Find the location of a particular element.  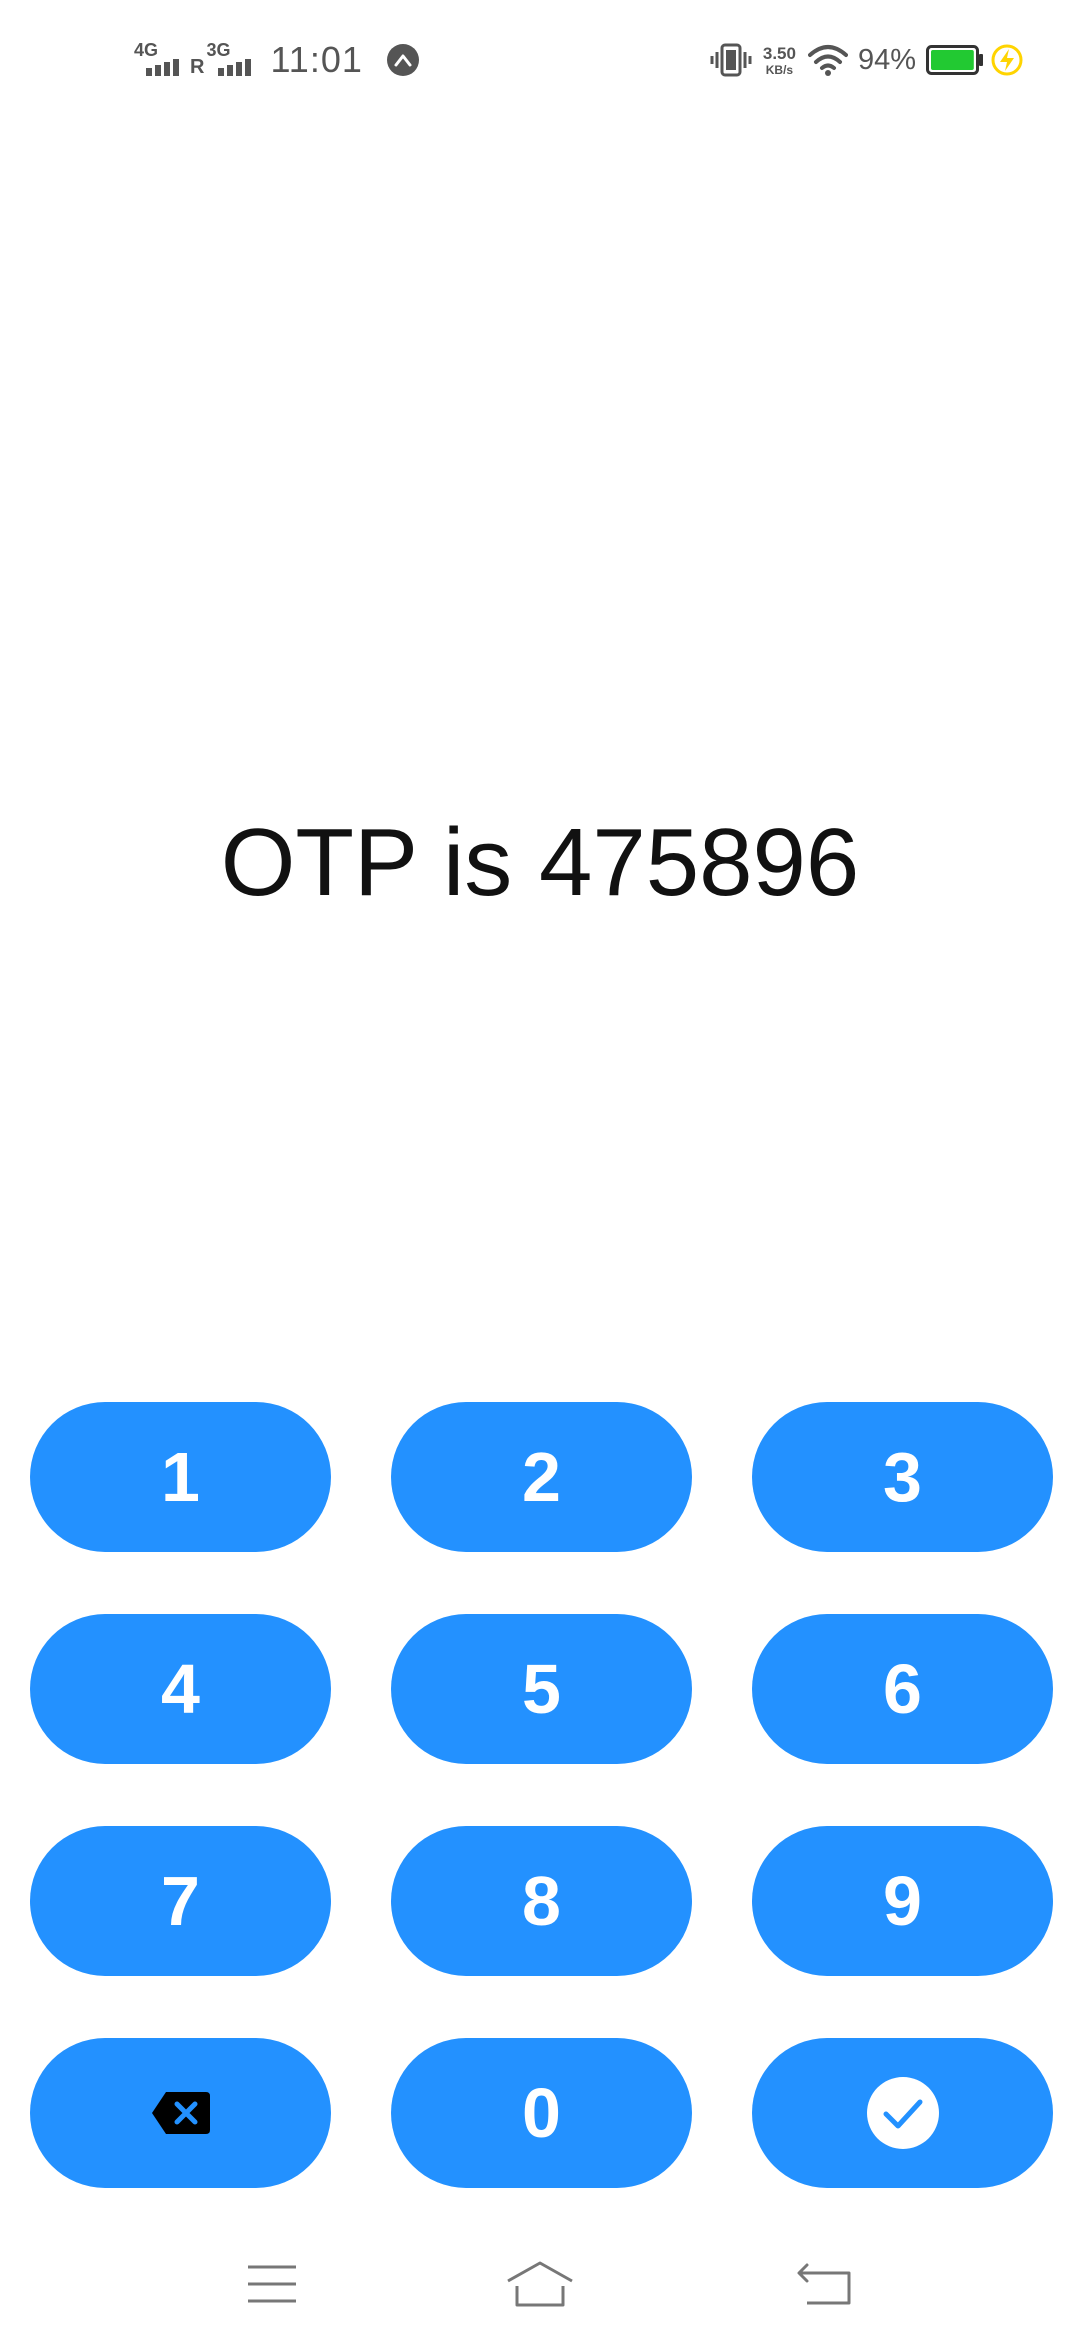

status-bar-right: 3.50 KB/s 94% is located at coordinates (866, 60).